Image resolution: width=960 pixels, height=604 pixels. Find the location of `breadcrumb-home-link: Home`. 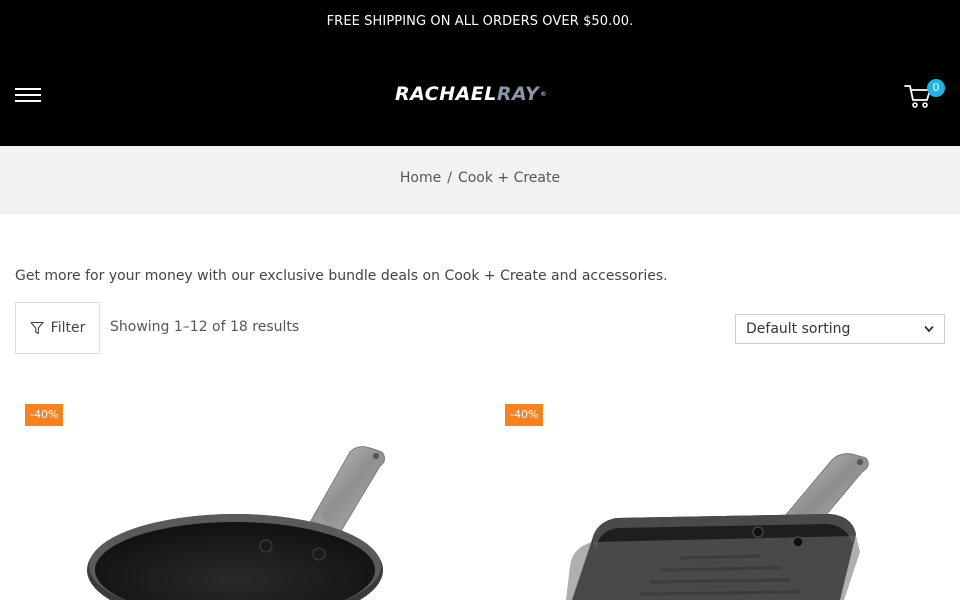

breadcrumb-home-link: Home is located at coordinates (420, 178).